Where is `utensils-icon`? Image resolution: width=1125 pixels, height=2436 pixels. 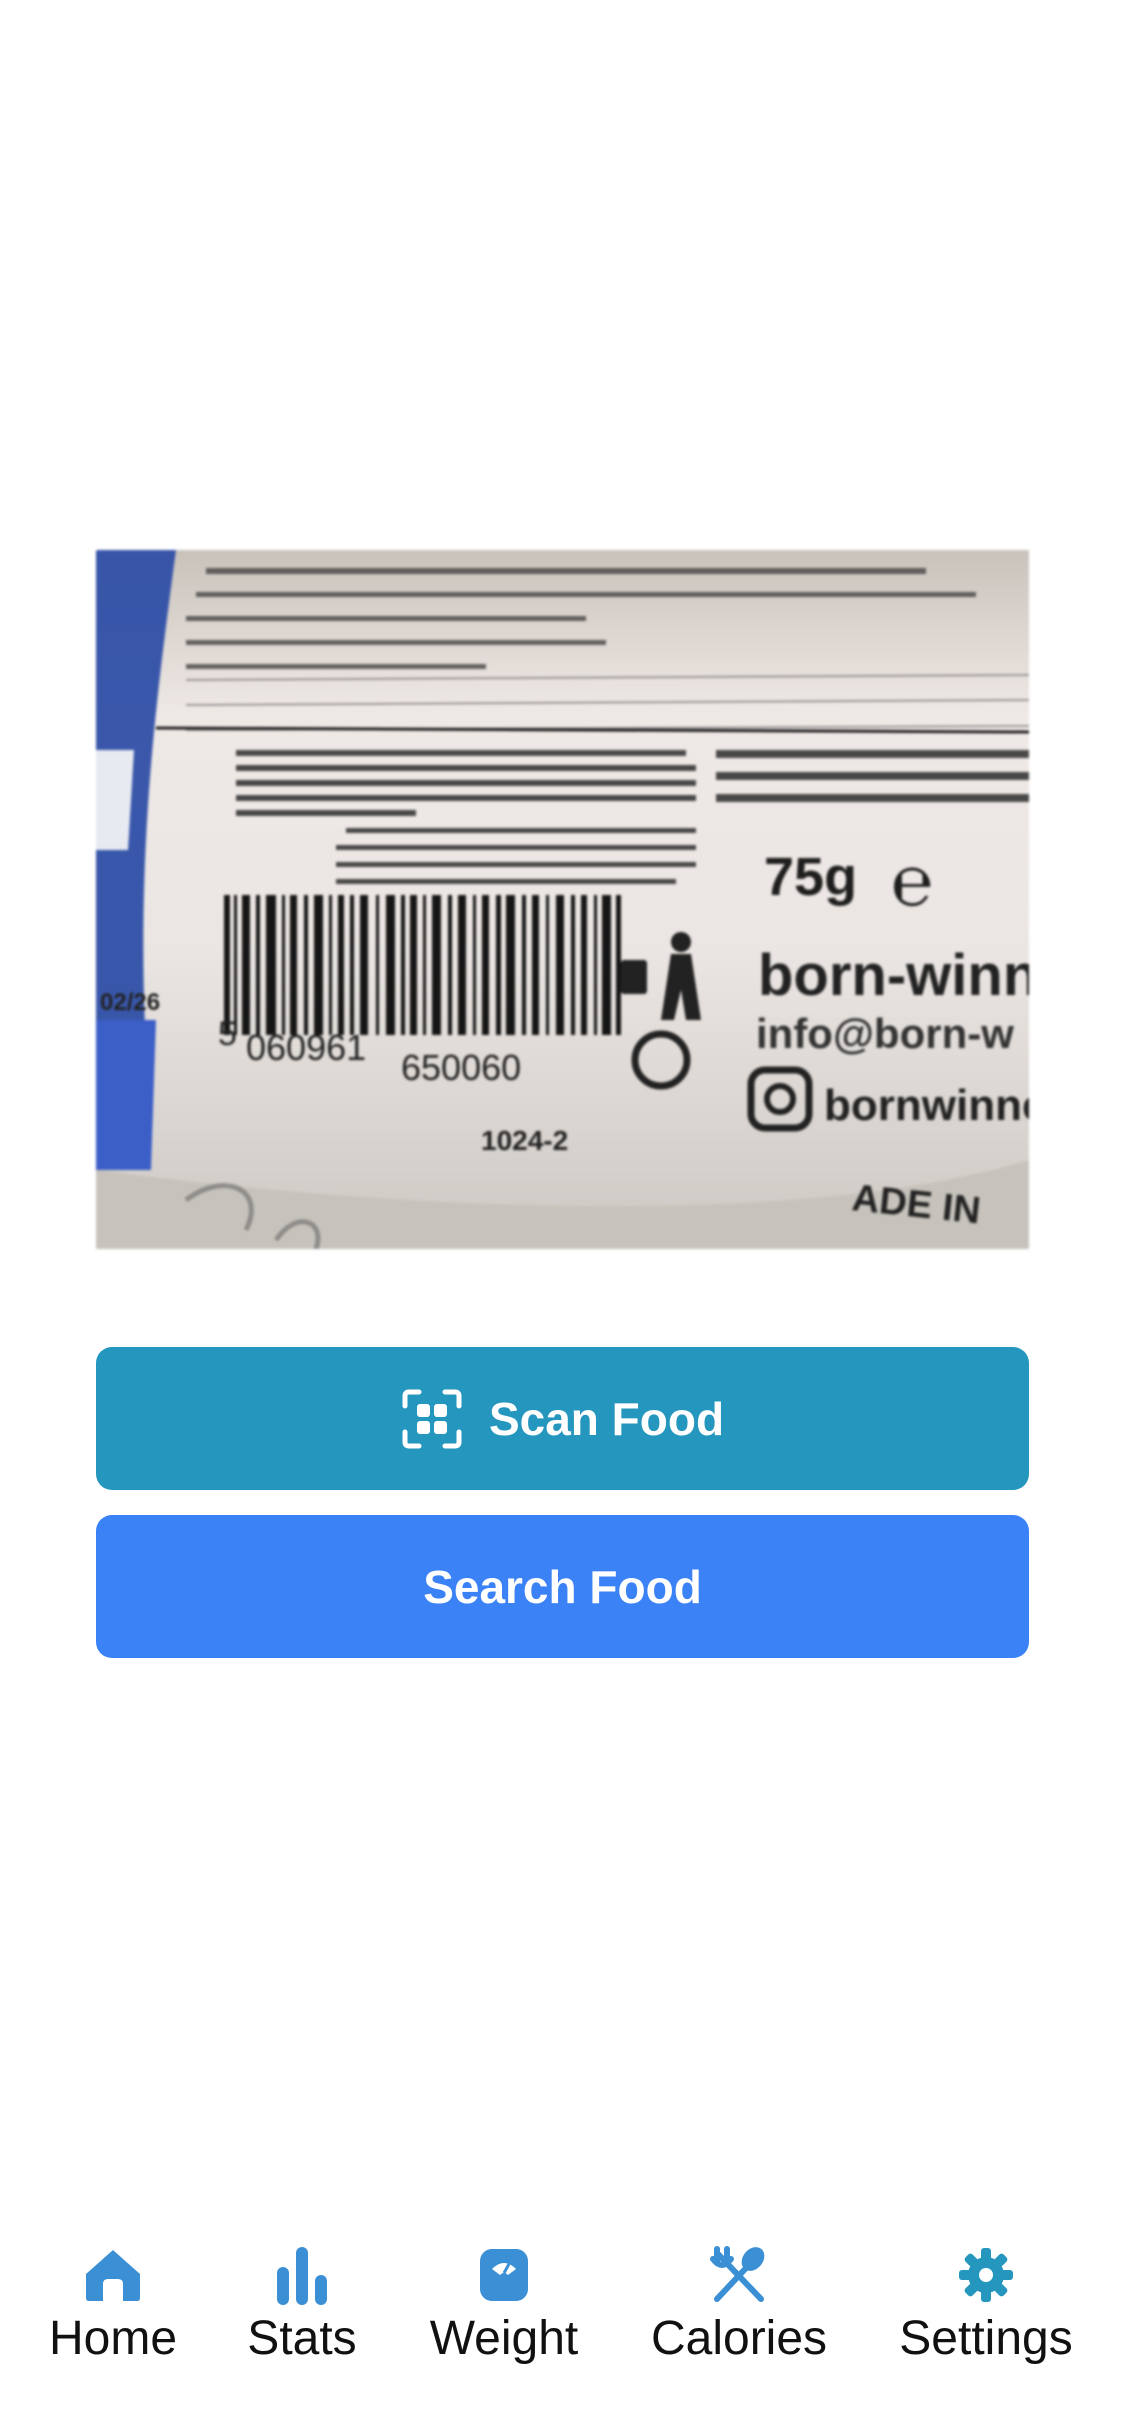 utensils-icon is located at coordinates (739, 2275).